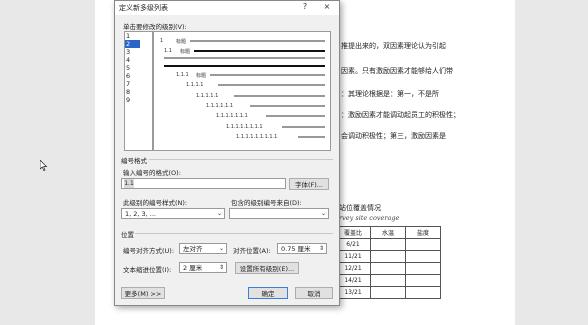 The width and height of the screenshot is (588, 325). I want to click on preview-row: 1 标题, so click(242, 41).